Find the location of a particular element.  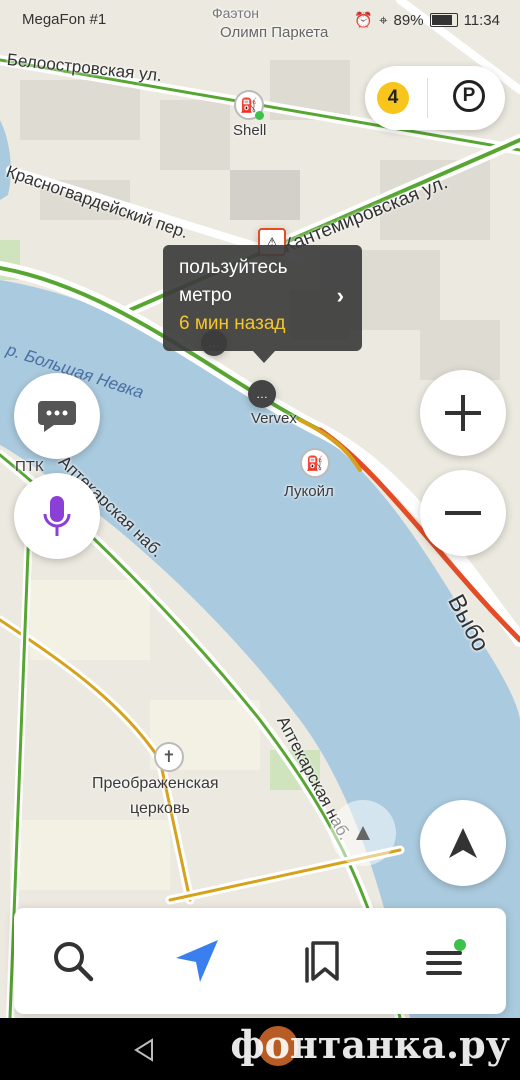

carrier-label: MegaFon #1 is located at coordinates (64, 19).